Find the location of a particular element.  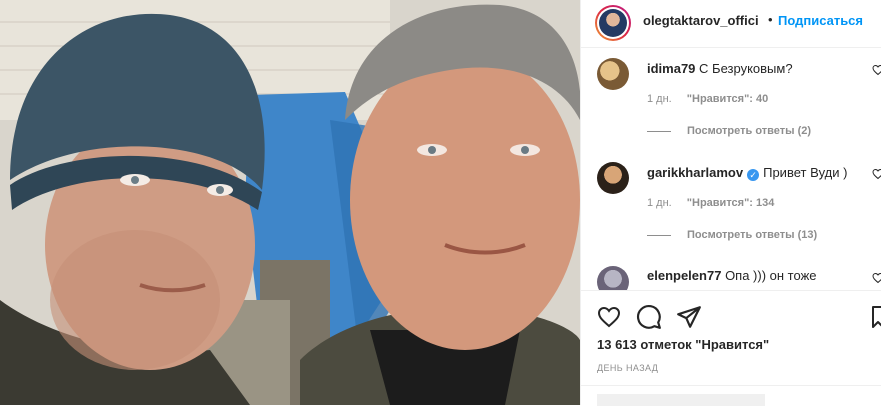

view-replies-button: Посмотреть ответы (13) is located at coordinates (732, 235).